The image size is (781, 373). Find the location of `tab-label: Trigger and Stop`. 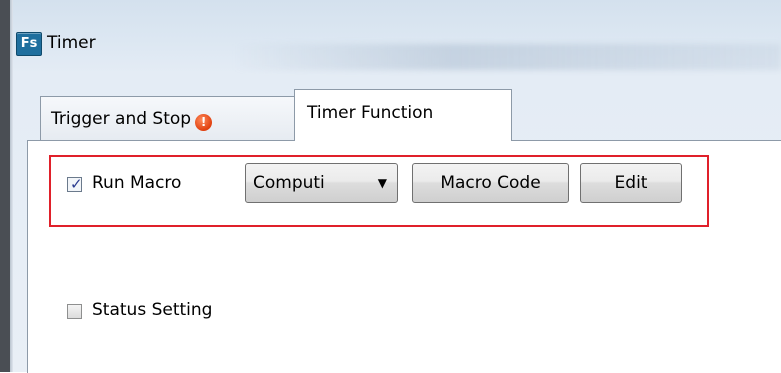

tab-label: Trigger and Stop is located at coordinates (121, 119).